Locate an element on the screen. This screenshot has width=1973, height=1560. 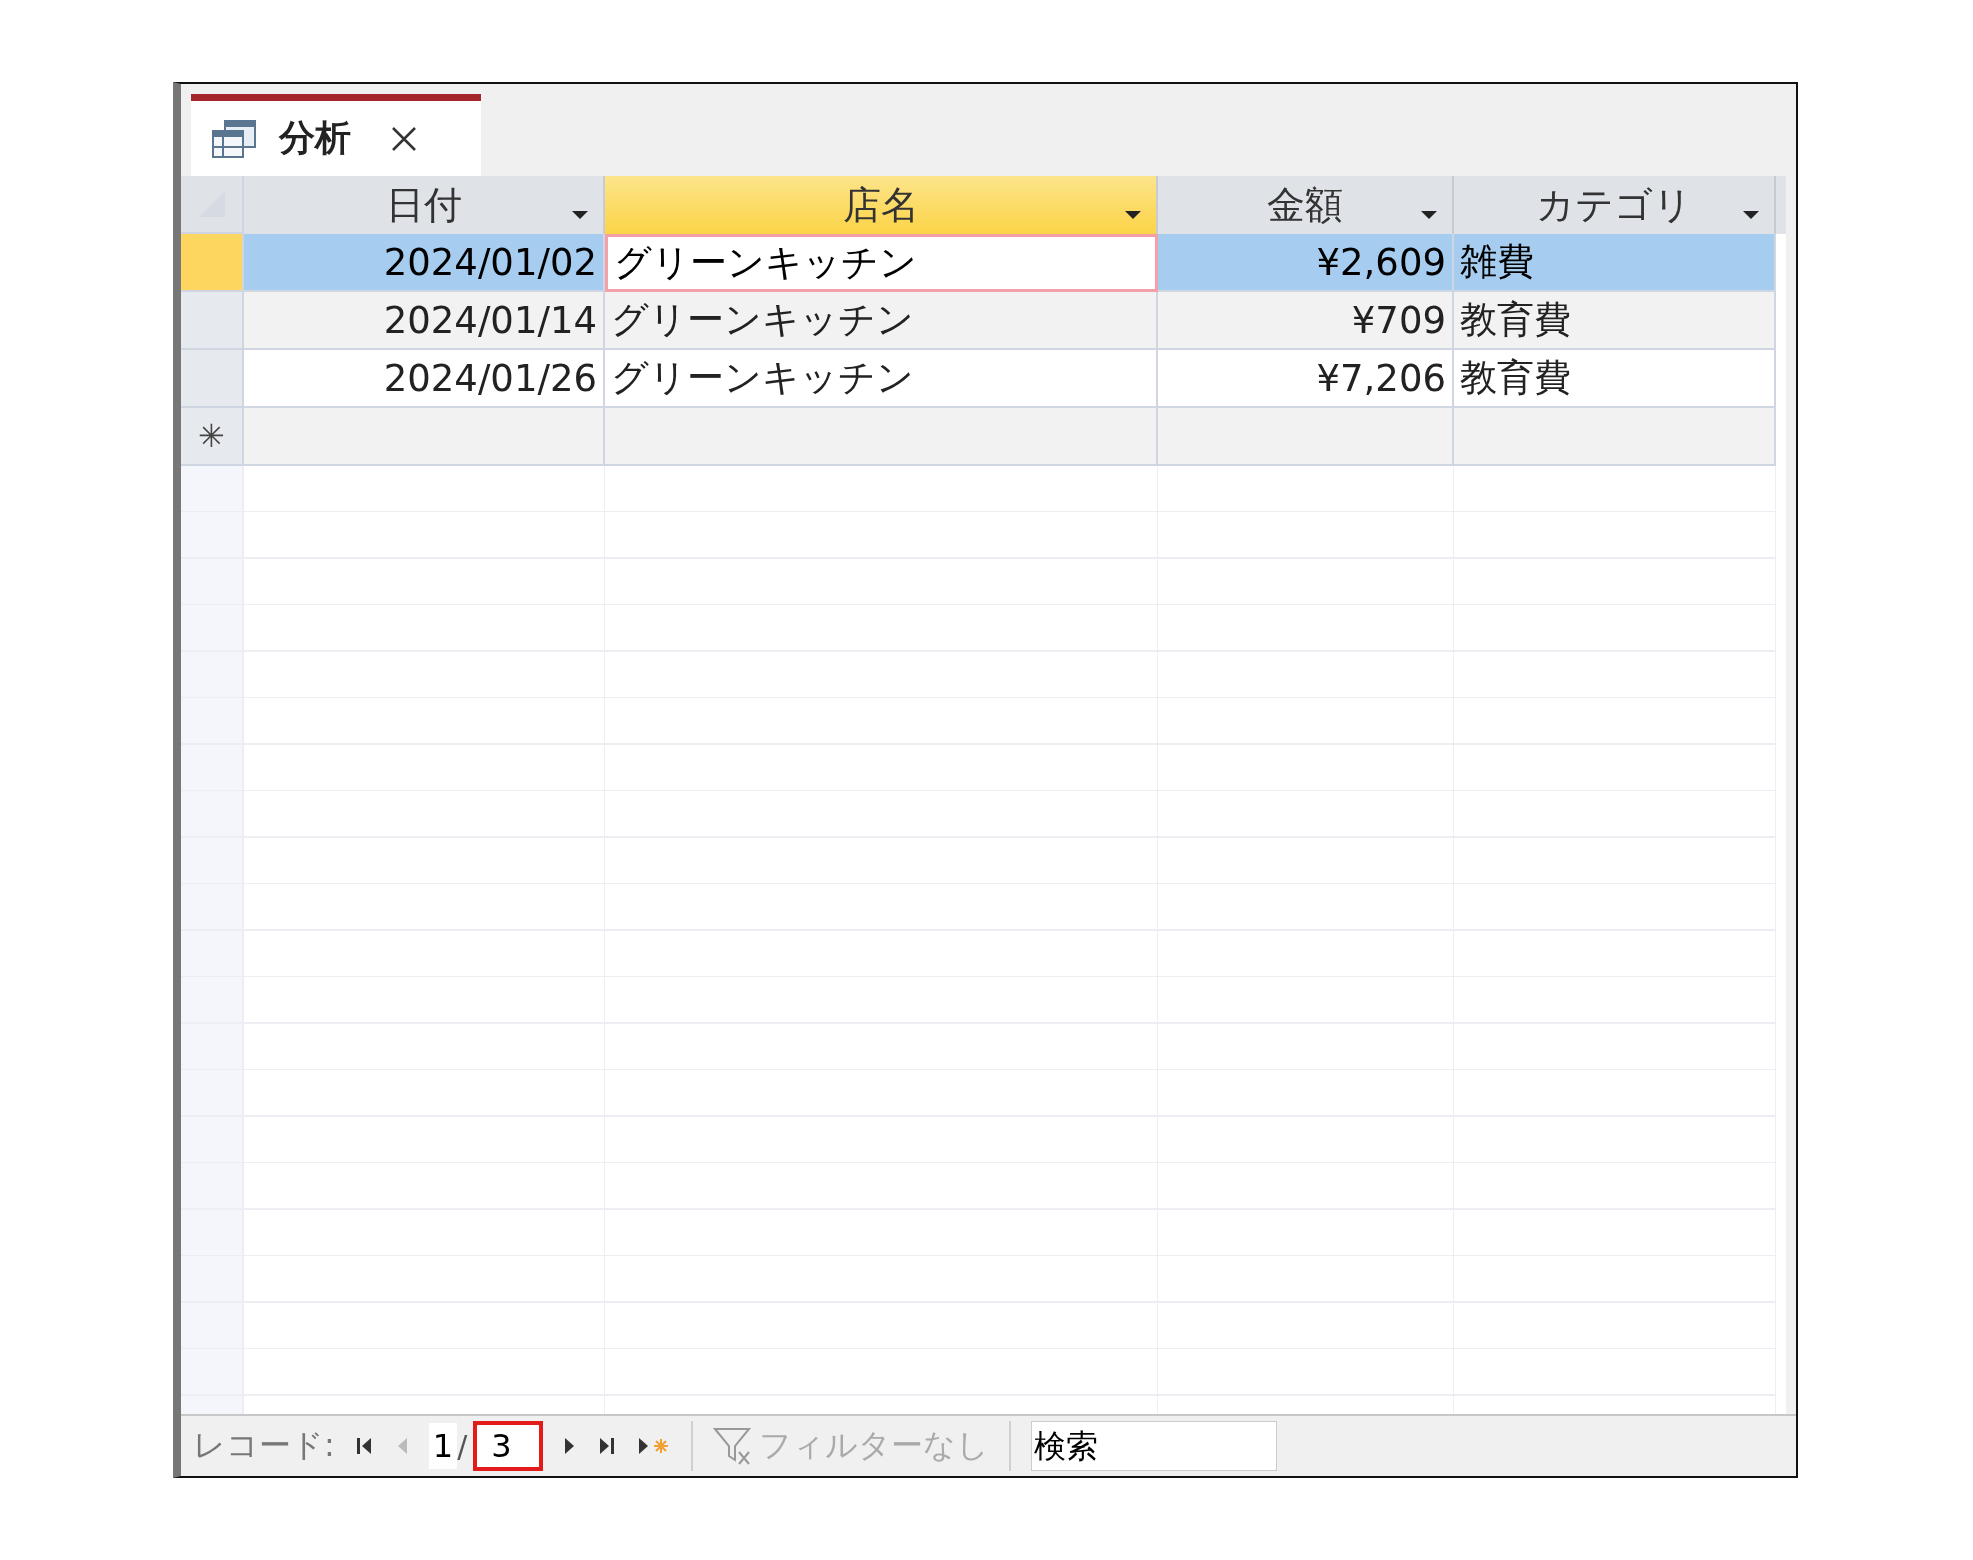
column-header: 店名 is located at coordinates (881, 205).